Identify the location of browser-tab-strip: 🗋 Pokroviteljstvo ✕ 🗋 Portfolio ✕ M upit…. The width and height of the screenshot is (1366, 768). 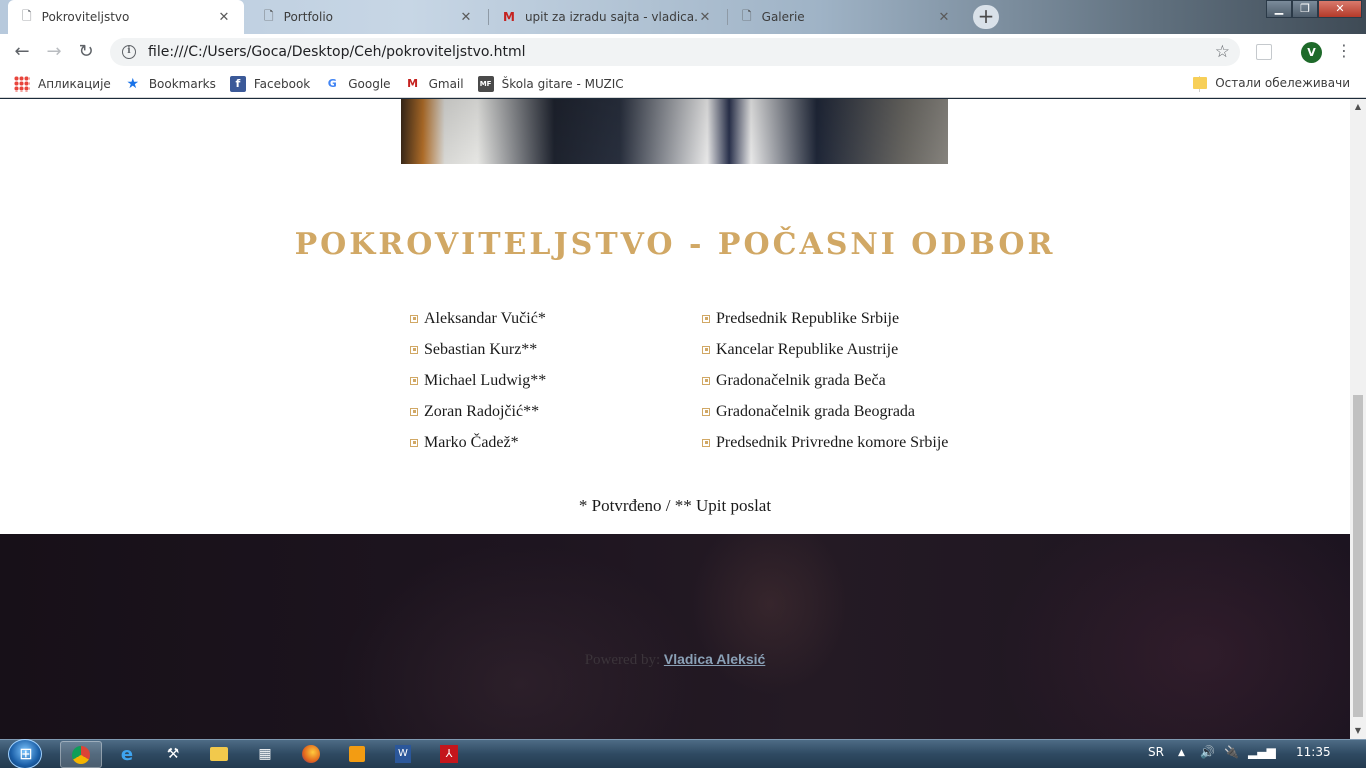
(683, 17).